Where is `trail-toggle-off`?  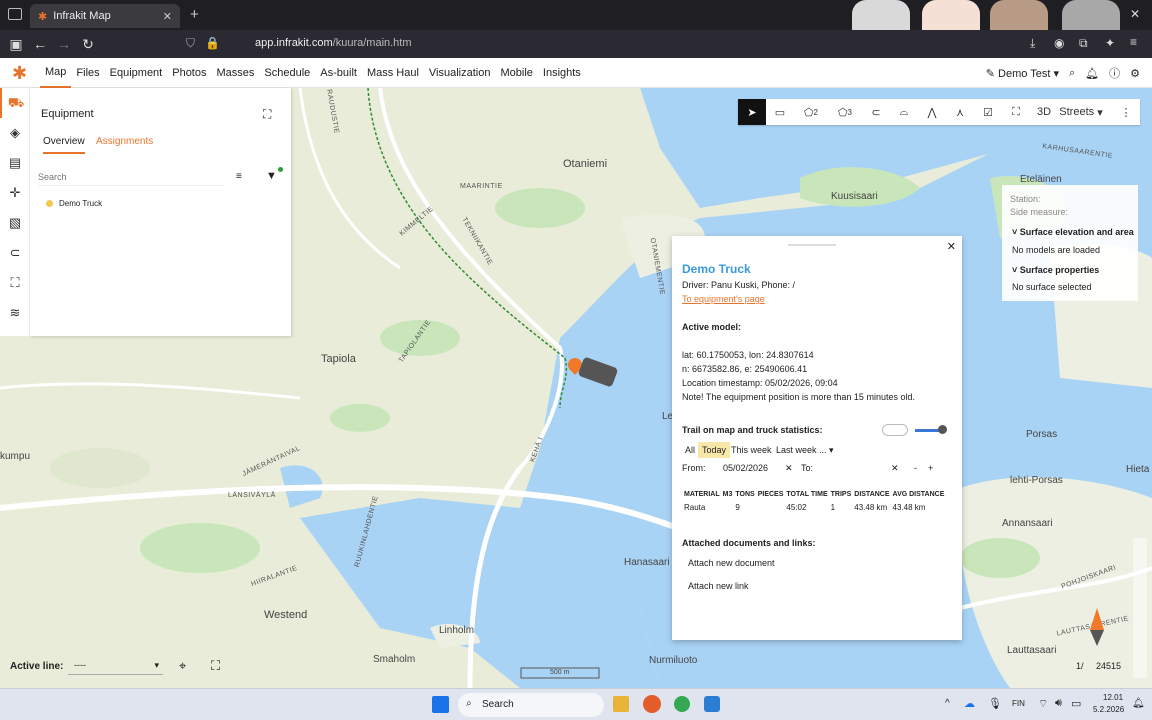
trail-toggle-off is located at coordinates (895, 430).